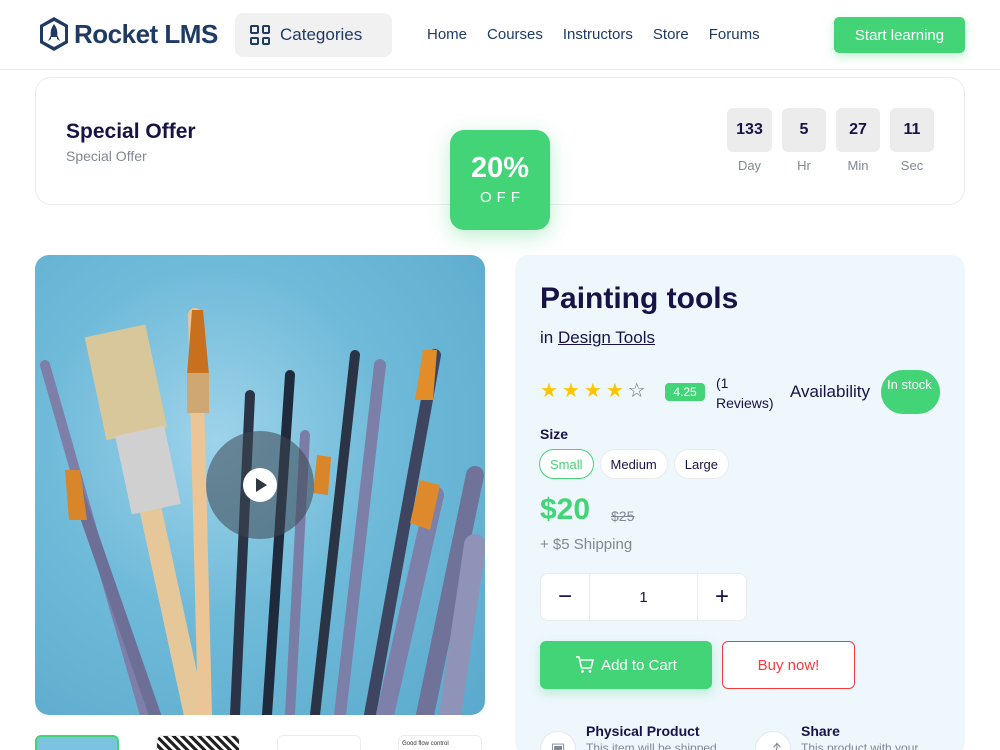 This screenshot has height=750, width=1000. What do you see at coordinates (912, 130) in the screenshot?
I see `timer-value: 11` at bounding box center [912, 130].